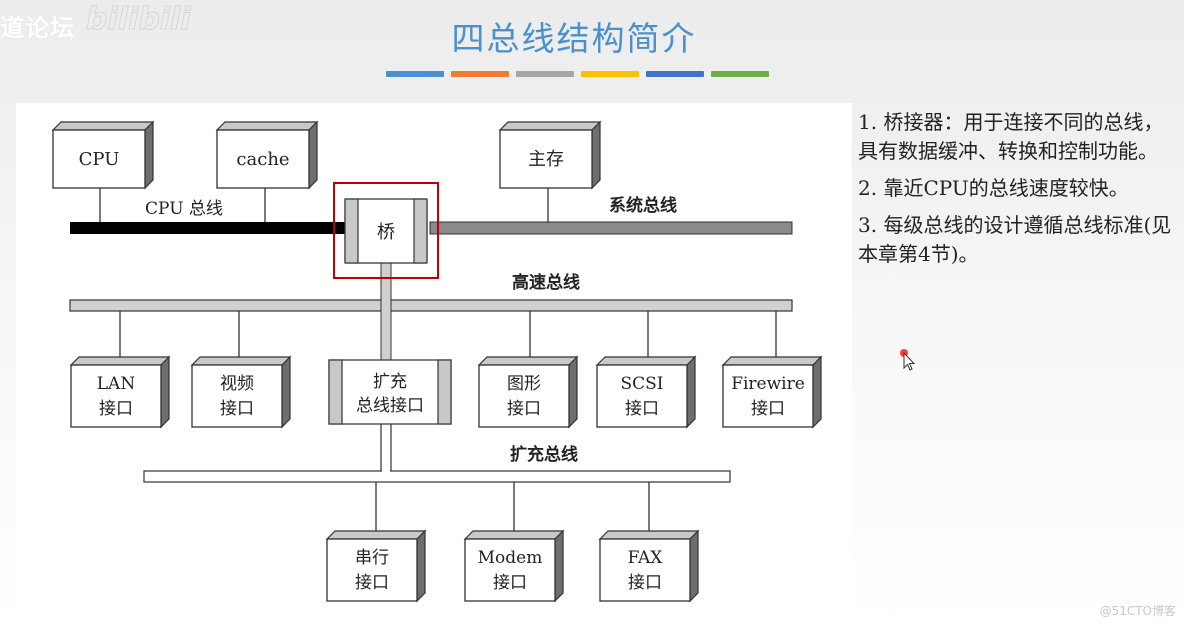  I want to click on cpu-node-side-face, so click(149, 155).